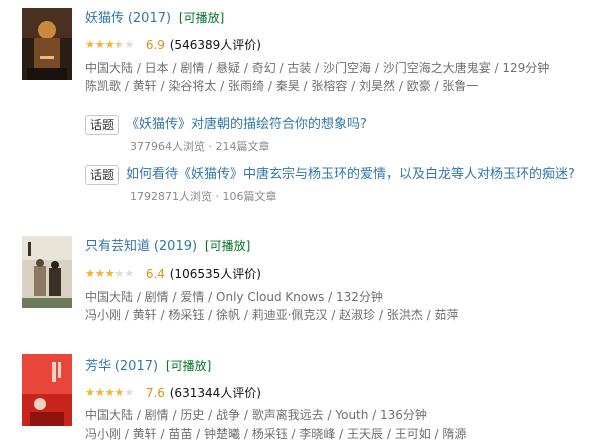  What do you see at coordinates (117, 246) in the screenshot?
I see `movie-title-link: 只有芸知道` at bounding box center [117, 246].